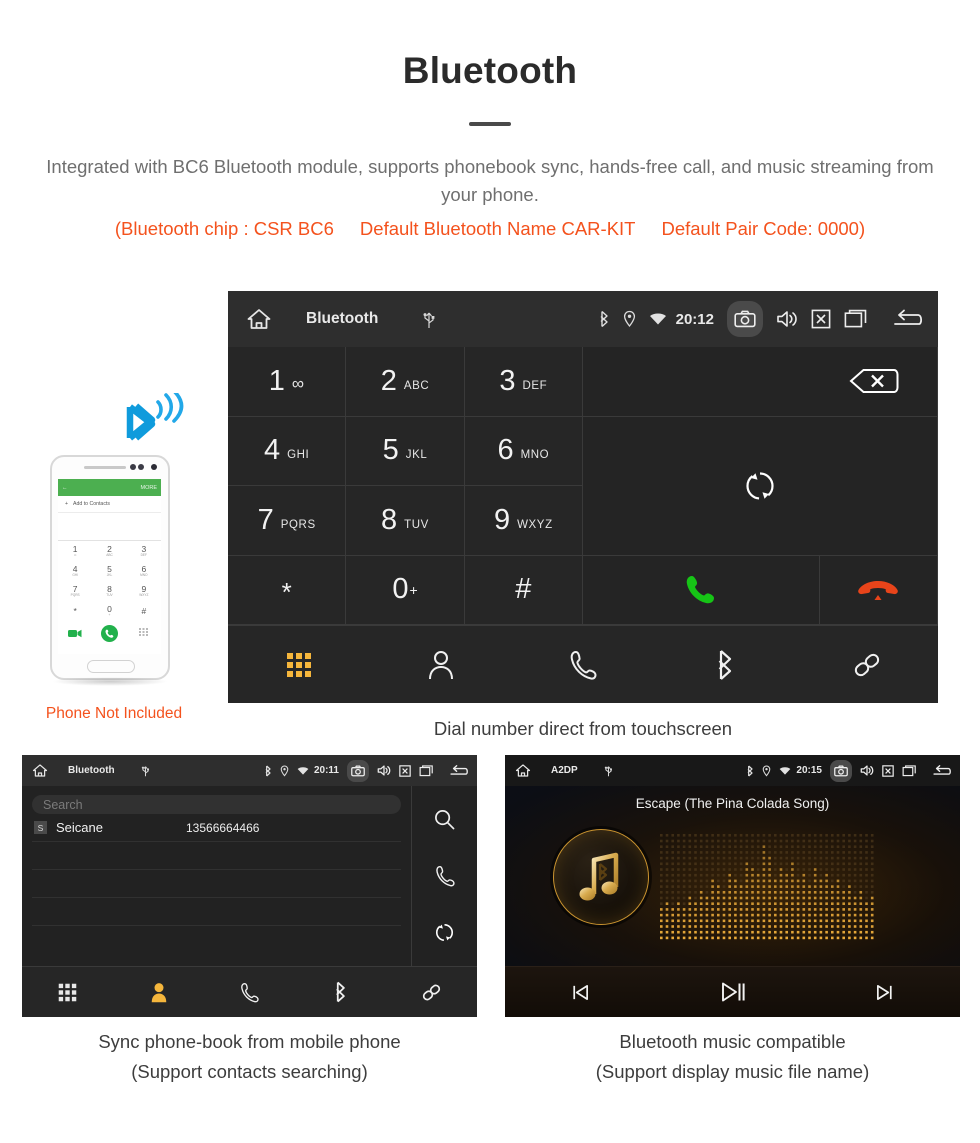 This screenshot has width=980, height=1143. Describe the element at coordinates (502, 519) in the screenshot. I see `key-9-number: 9` at that location.